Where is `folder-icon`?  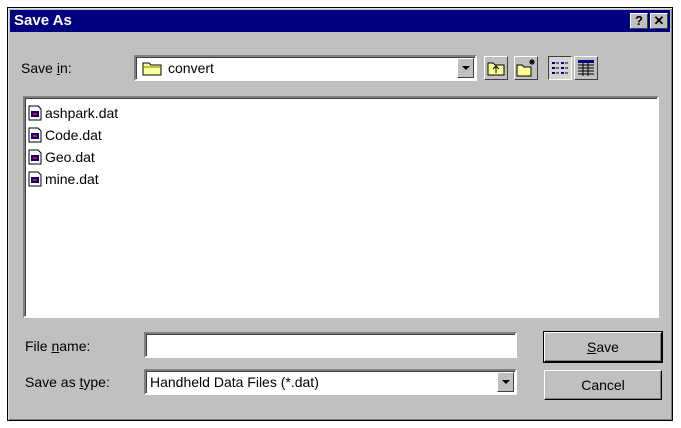 folder-icon is located at coordinates (152, 69).